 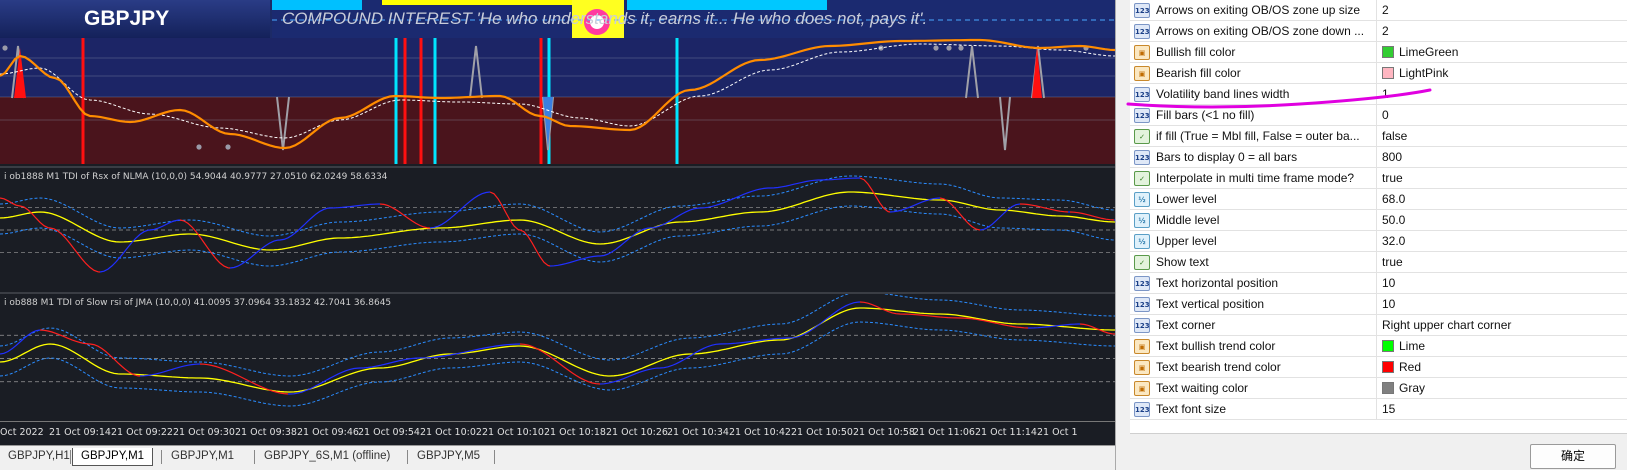 I want to click on property-value-text: 32.0, so click(x=1394, y=241).